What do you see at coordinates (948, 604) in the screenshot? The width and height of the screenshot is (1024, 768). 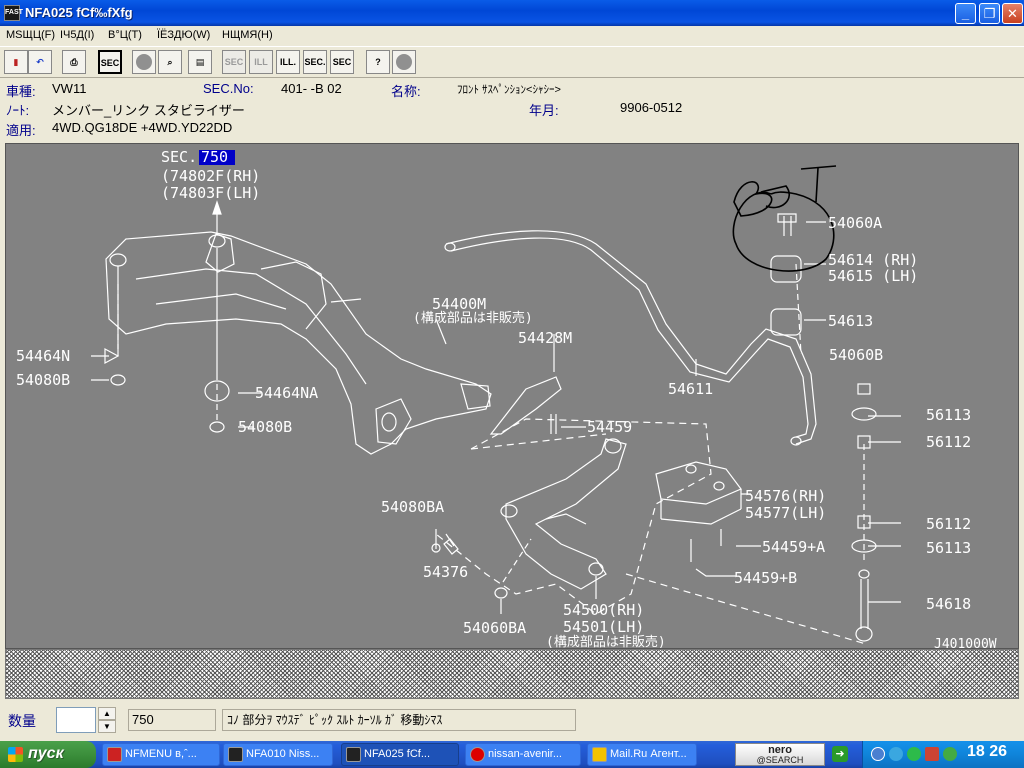 I see `part-label-54618: 54618` at bounding box center [948, 604].